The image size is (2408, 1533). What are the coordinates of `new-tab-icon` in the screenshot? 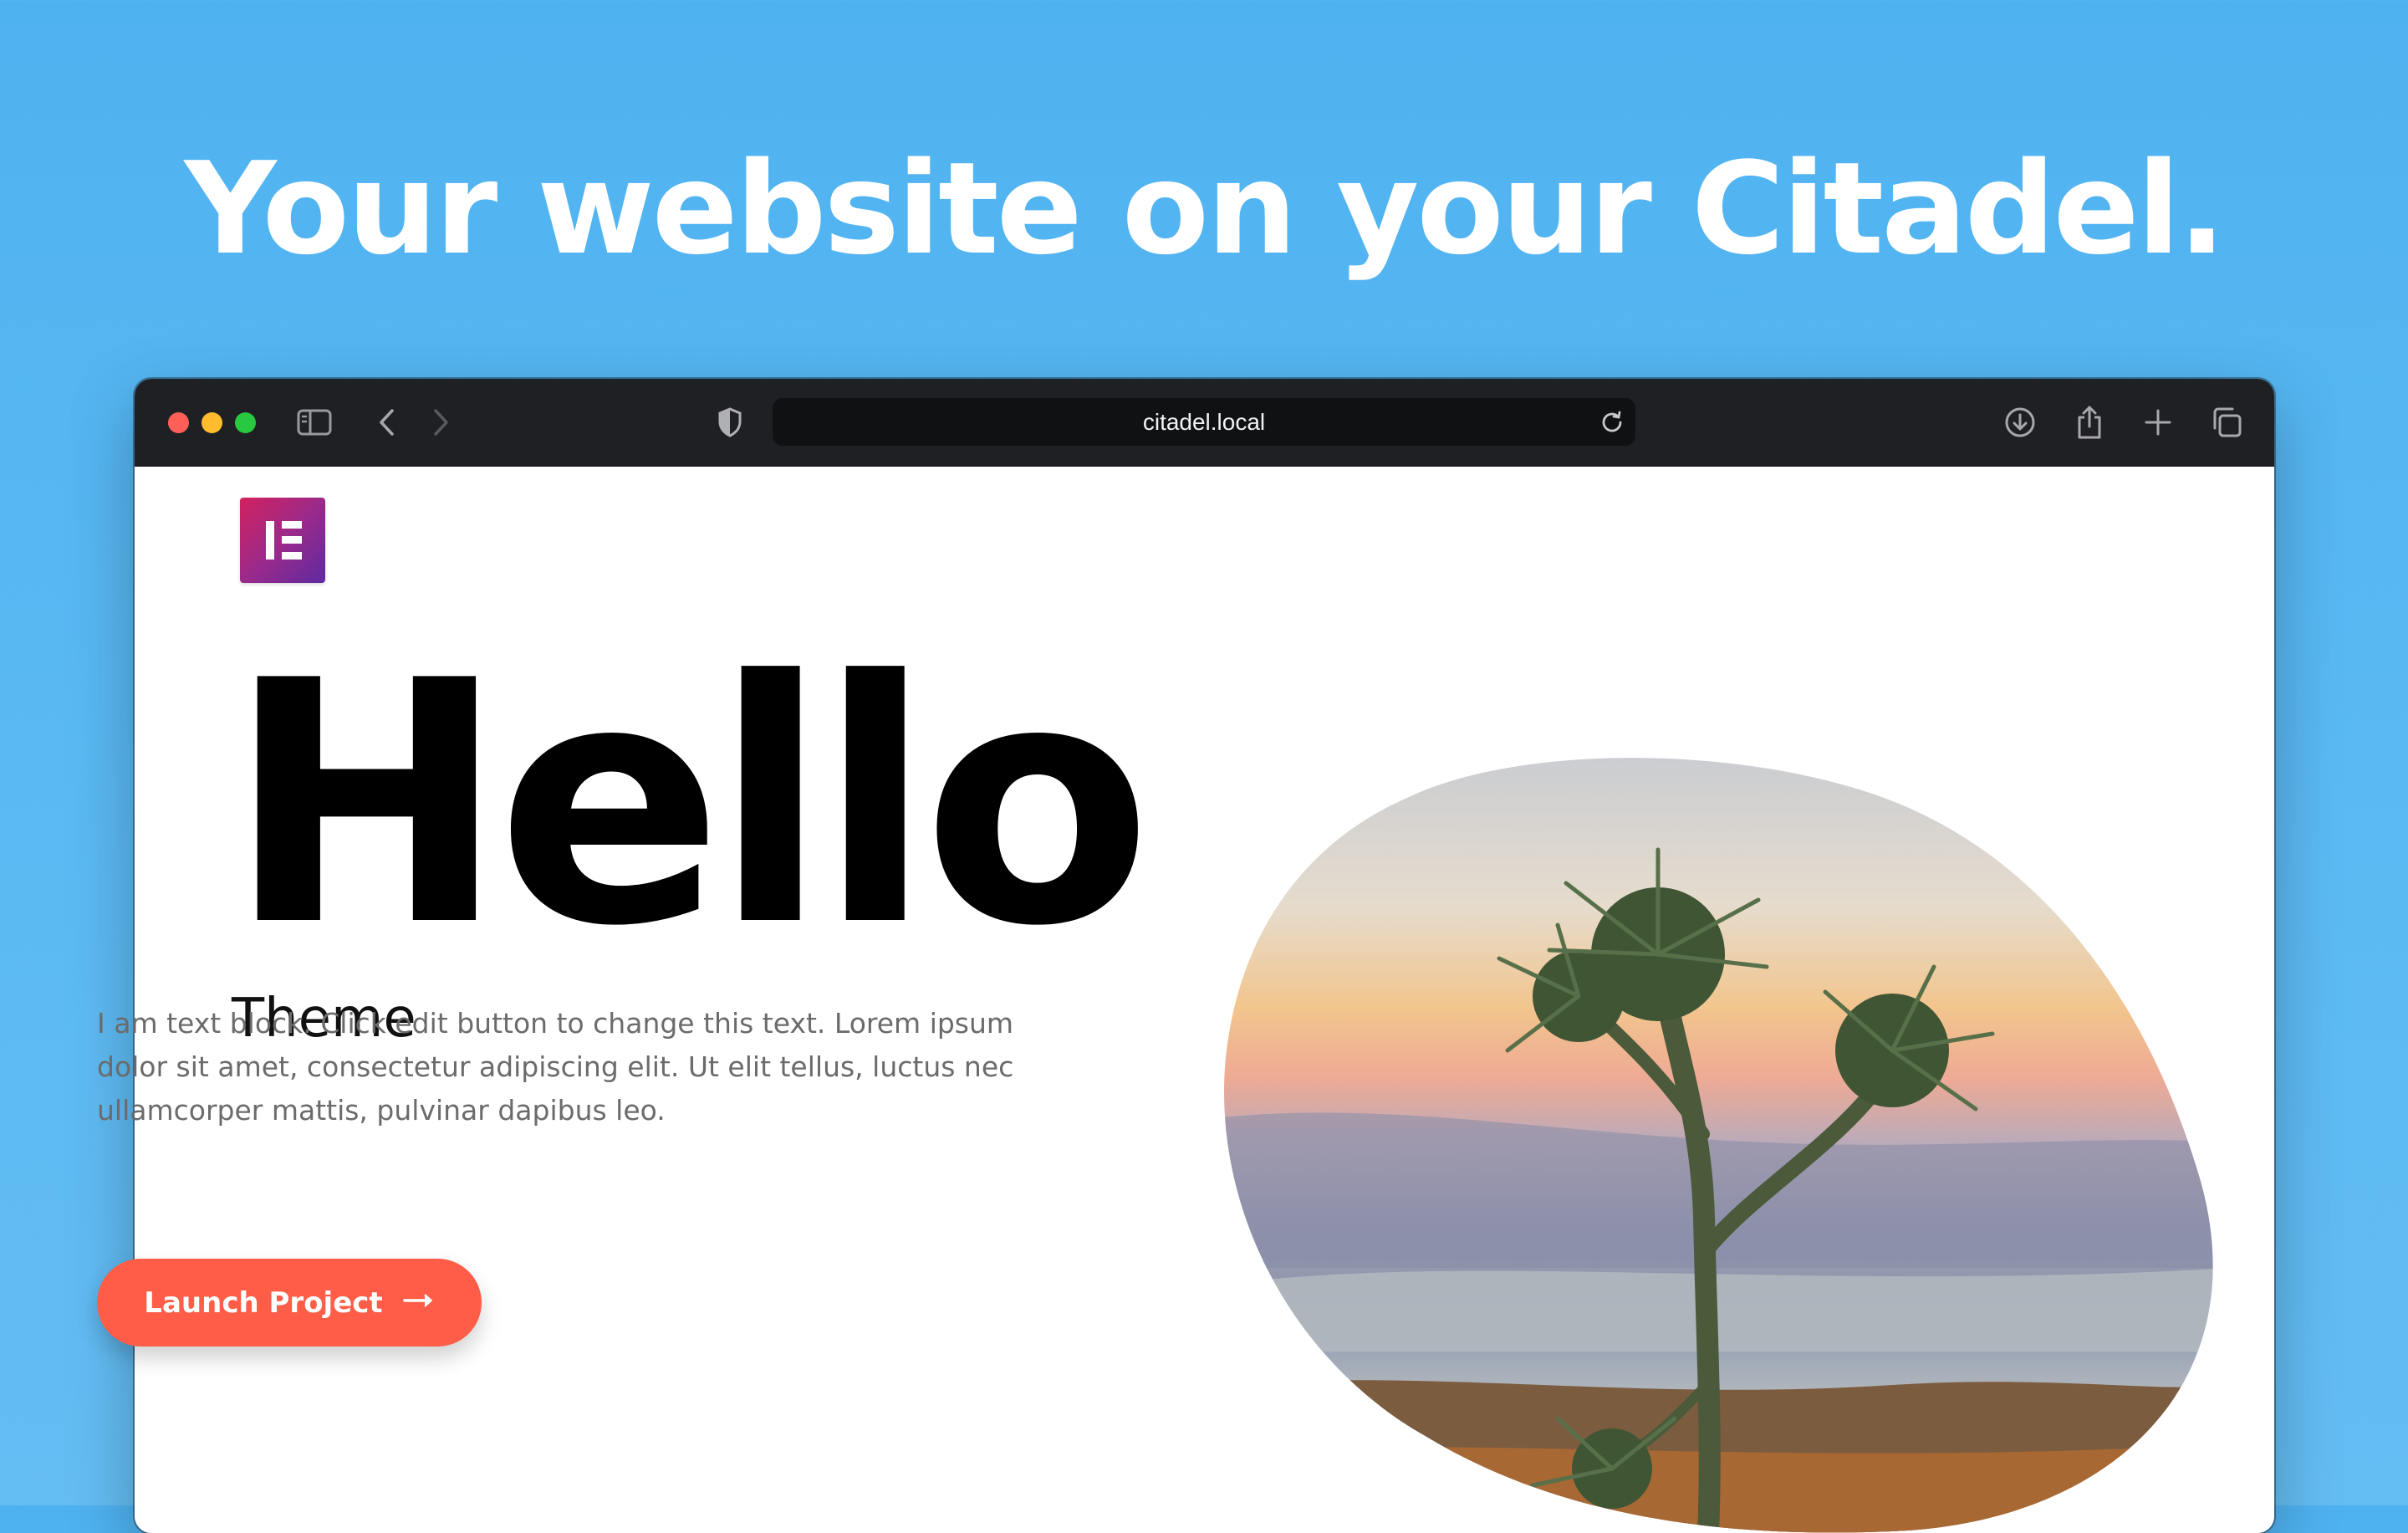 It's located at (2158, 422).